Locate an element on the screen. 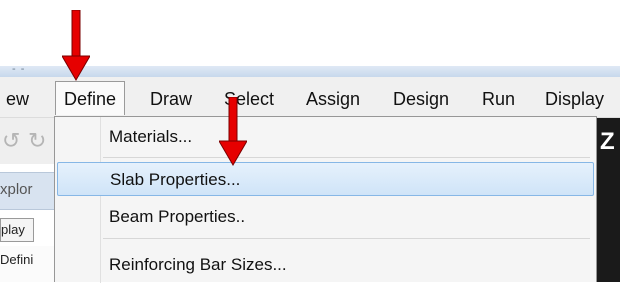  menu-run: Run is located at coordinates (498, 99).